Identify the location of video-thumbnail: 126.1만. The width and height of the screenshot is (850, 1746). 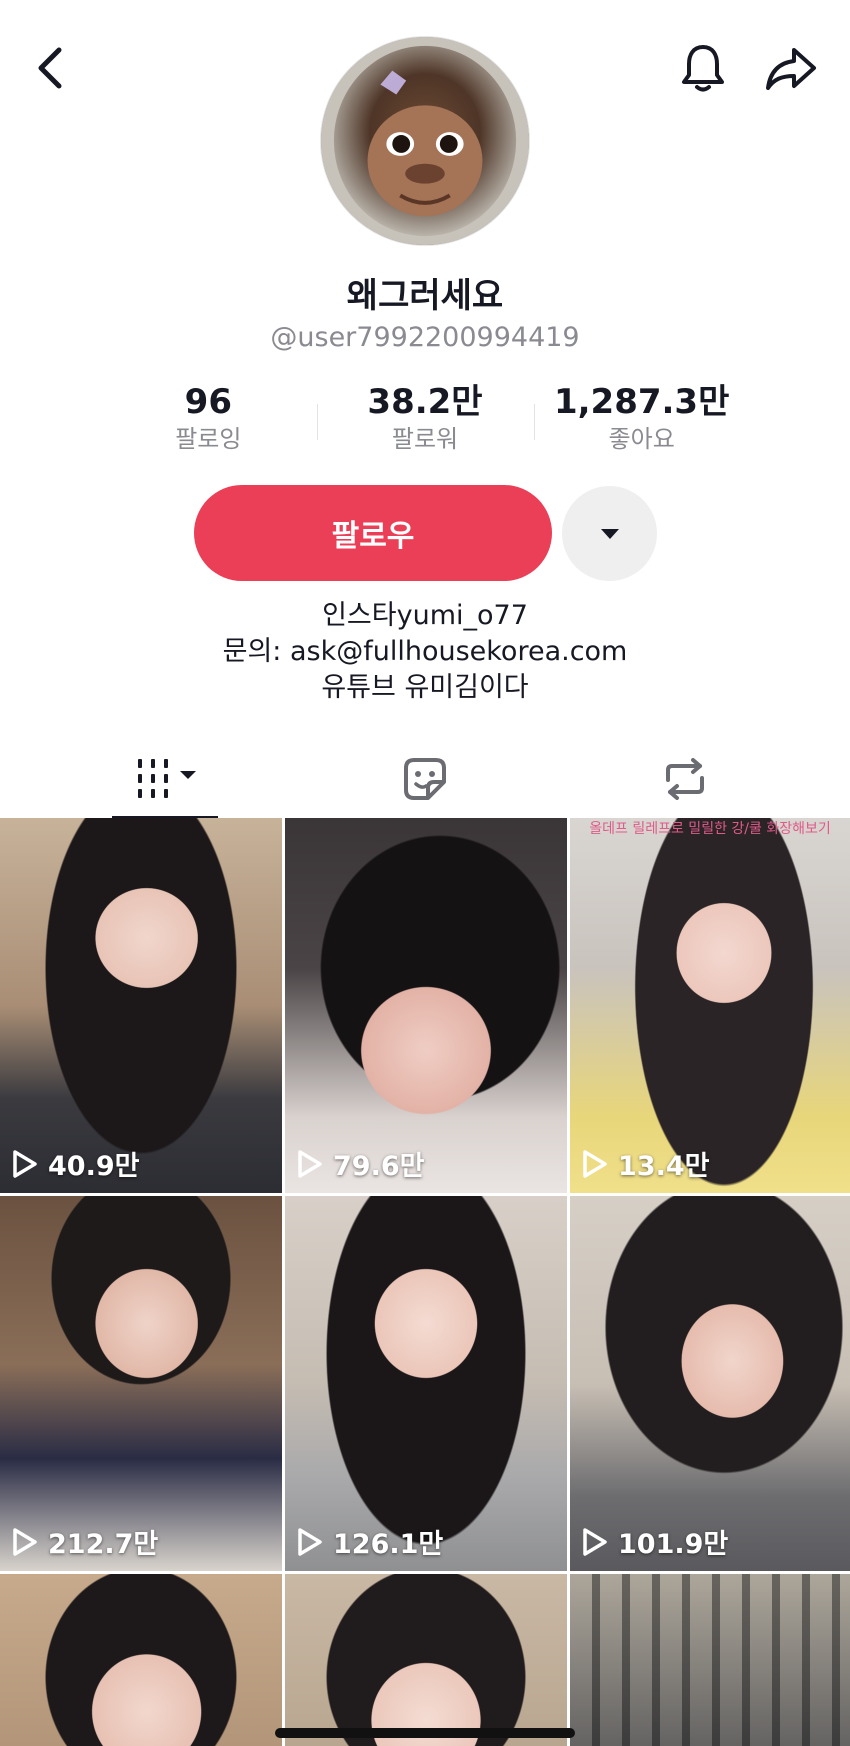
(426, 1383).